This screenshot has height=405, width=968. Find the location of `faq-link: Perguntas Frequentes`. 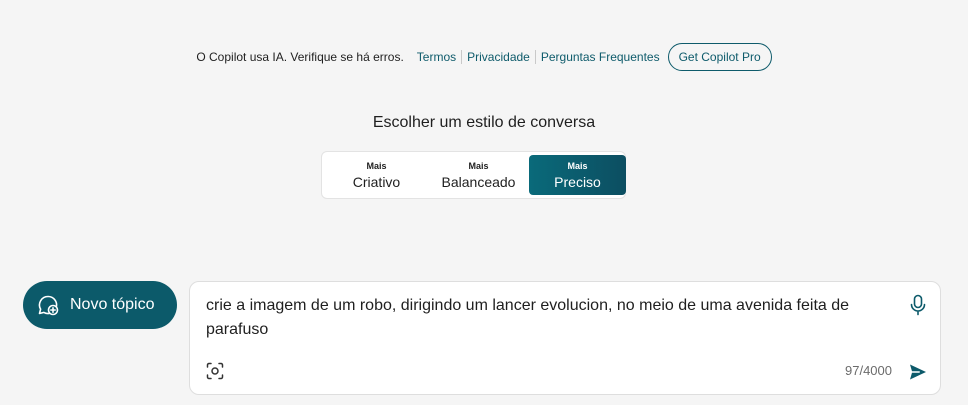

faq-link: Perguntas Frequentes is located at coordinates (600, 57).